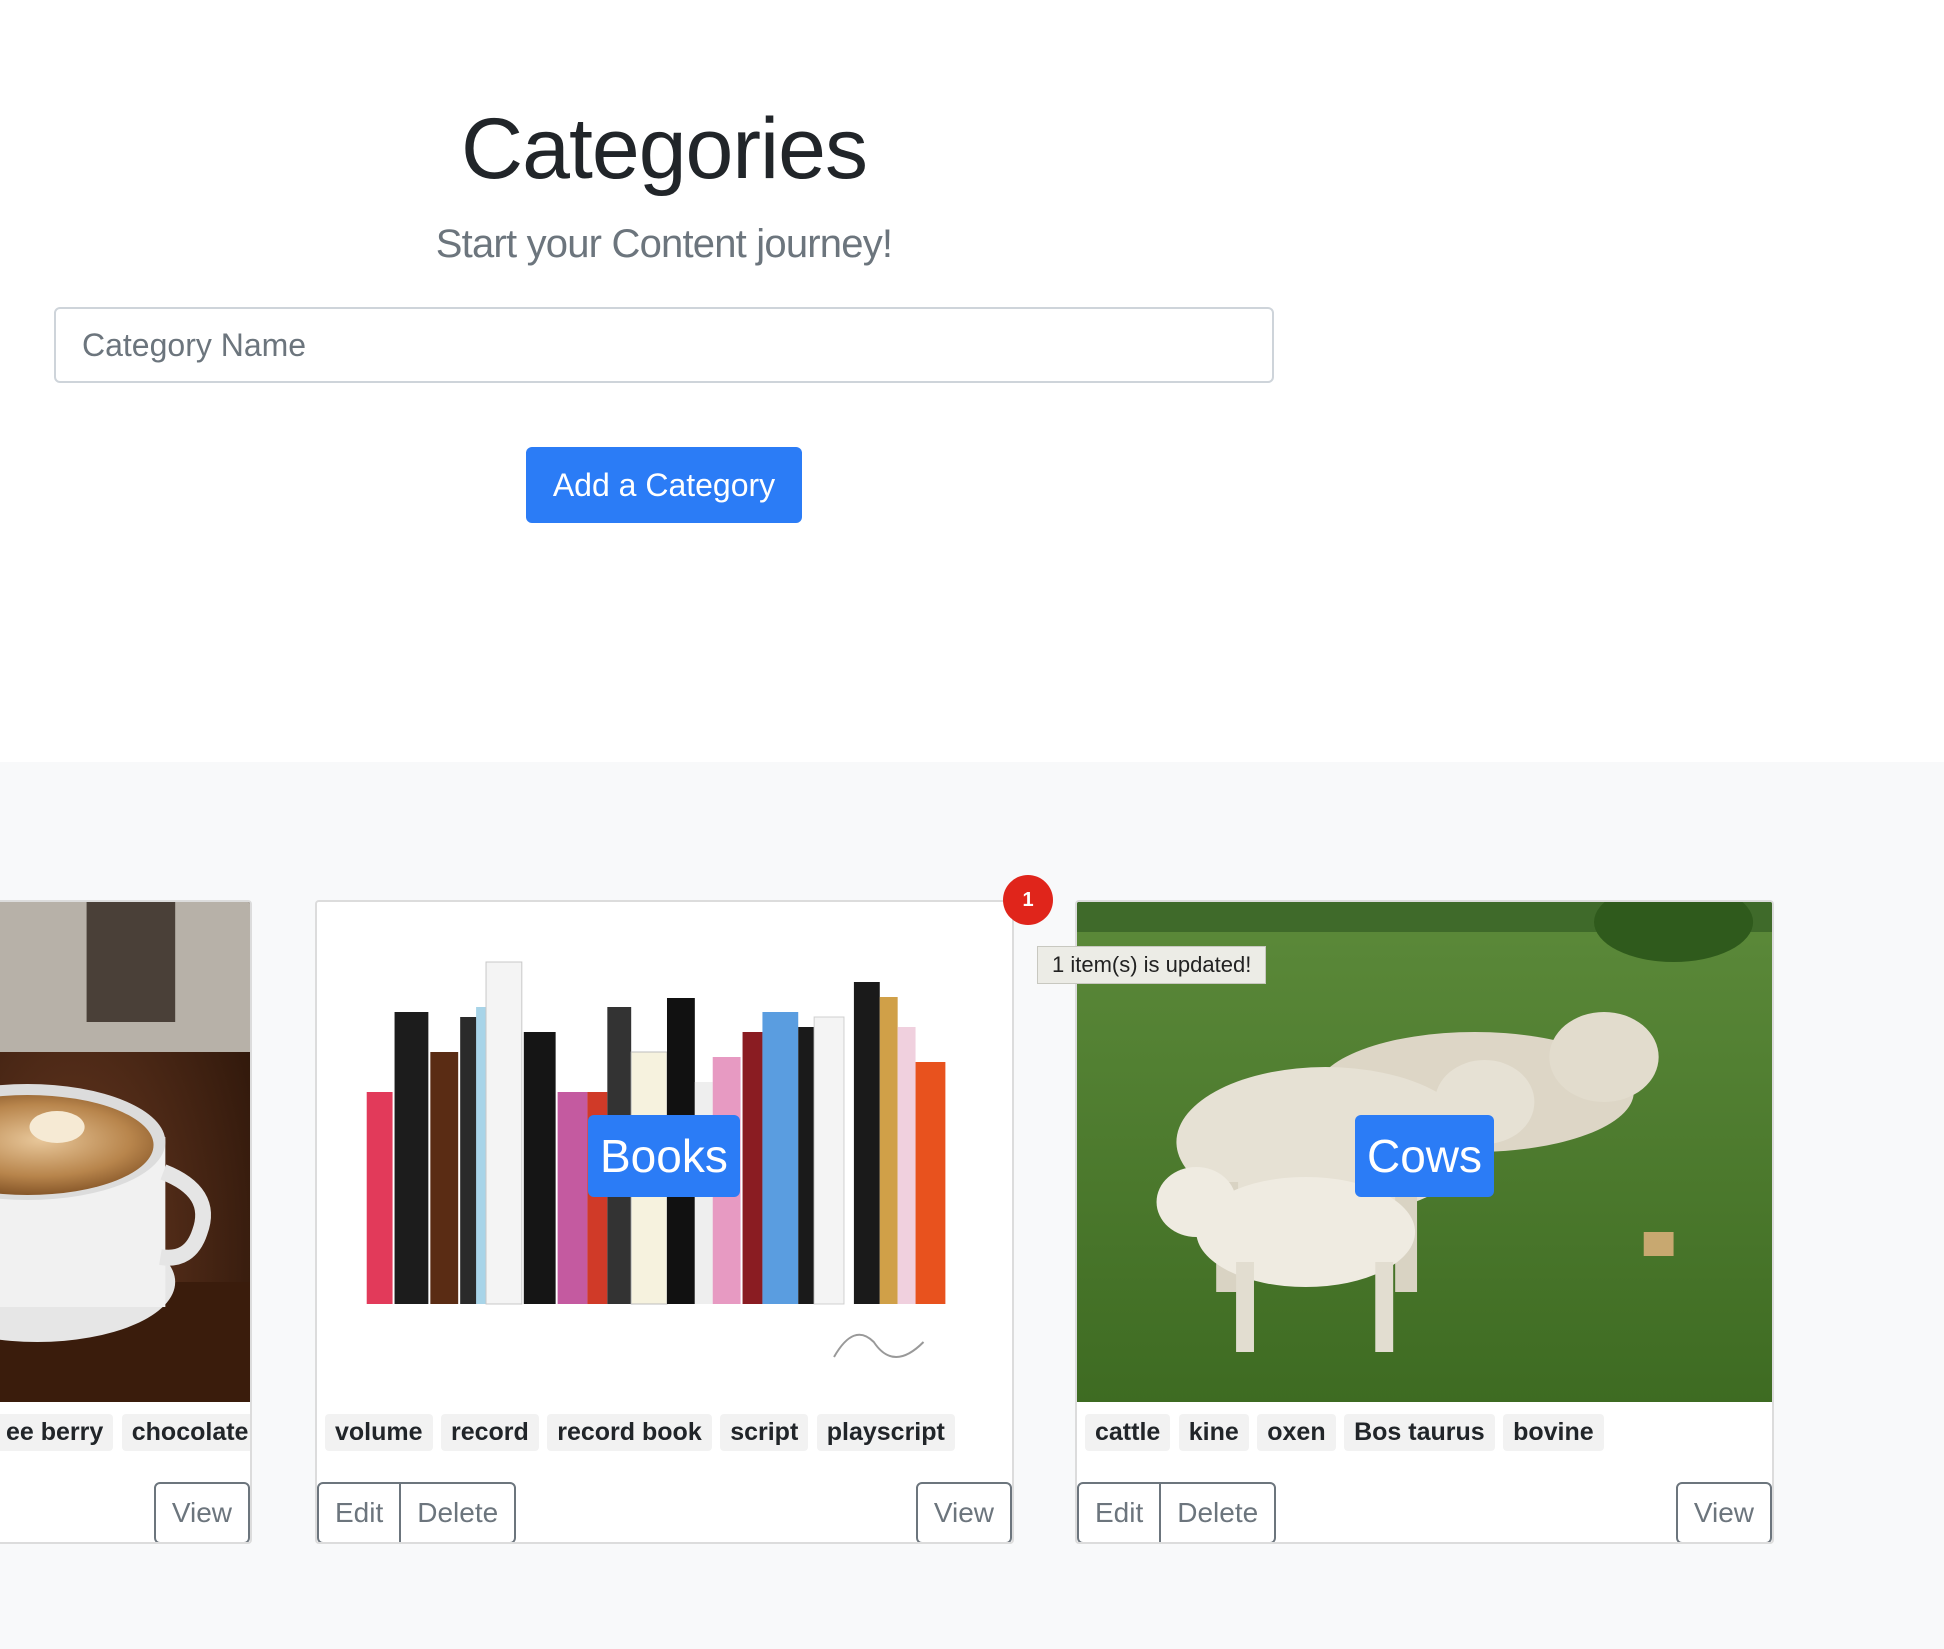 Image resolution: width=1944 pixels, height=1649 pixels. What do you see at coordinates (1425, 1156) in the screenshot?
I see `category-title-label: Cows` at bounding box center [1425, 1156].